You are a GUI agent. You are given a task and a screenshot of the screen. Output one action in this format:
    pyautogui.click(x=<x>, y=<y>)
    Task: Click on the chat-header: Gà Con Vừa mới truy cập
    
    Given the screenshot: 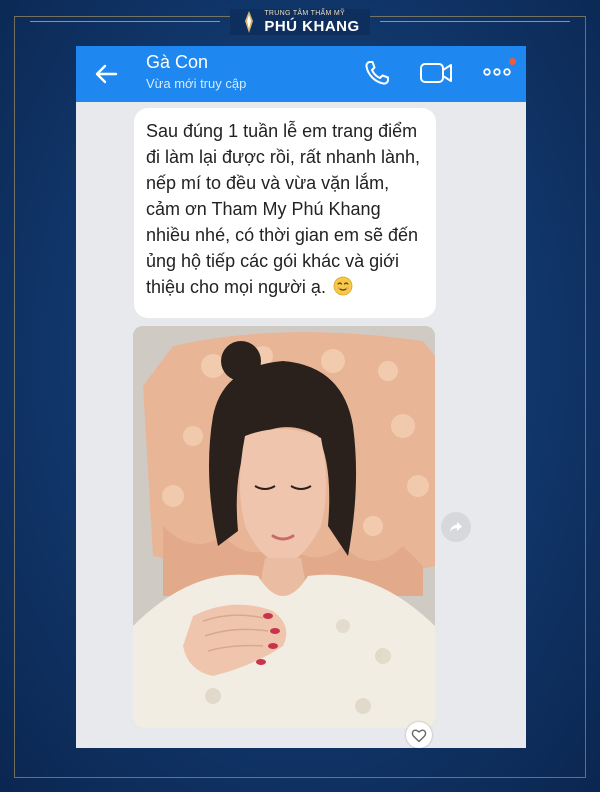 What is the action you would take?
    pyautogui.click(x=301, y=74)
    